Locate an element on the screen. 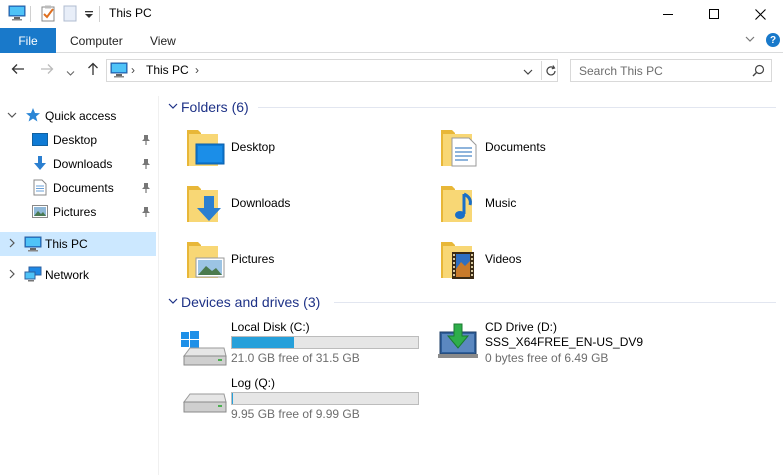 Image resolution: width=783 pixels, height=475 pixels. customize-toolbar-icon is located at coordinates (89, 16).